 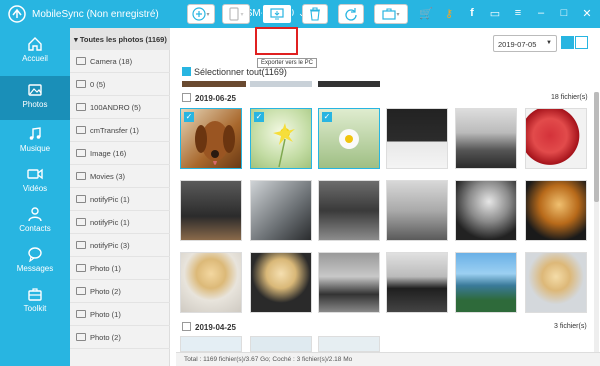 I want to click on nav-videos: Vidéos, so click(x=35, y=182).